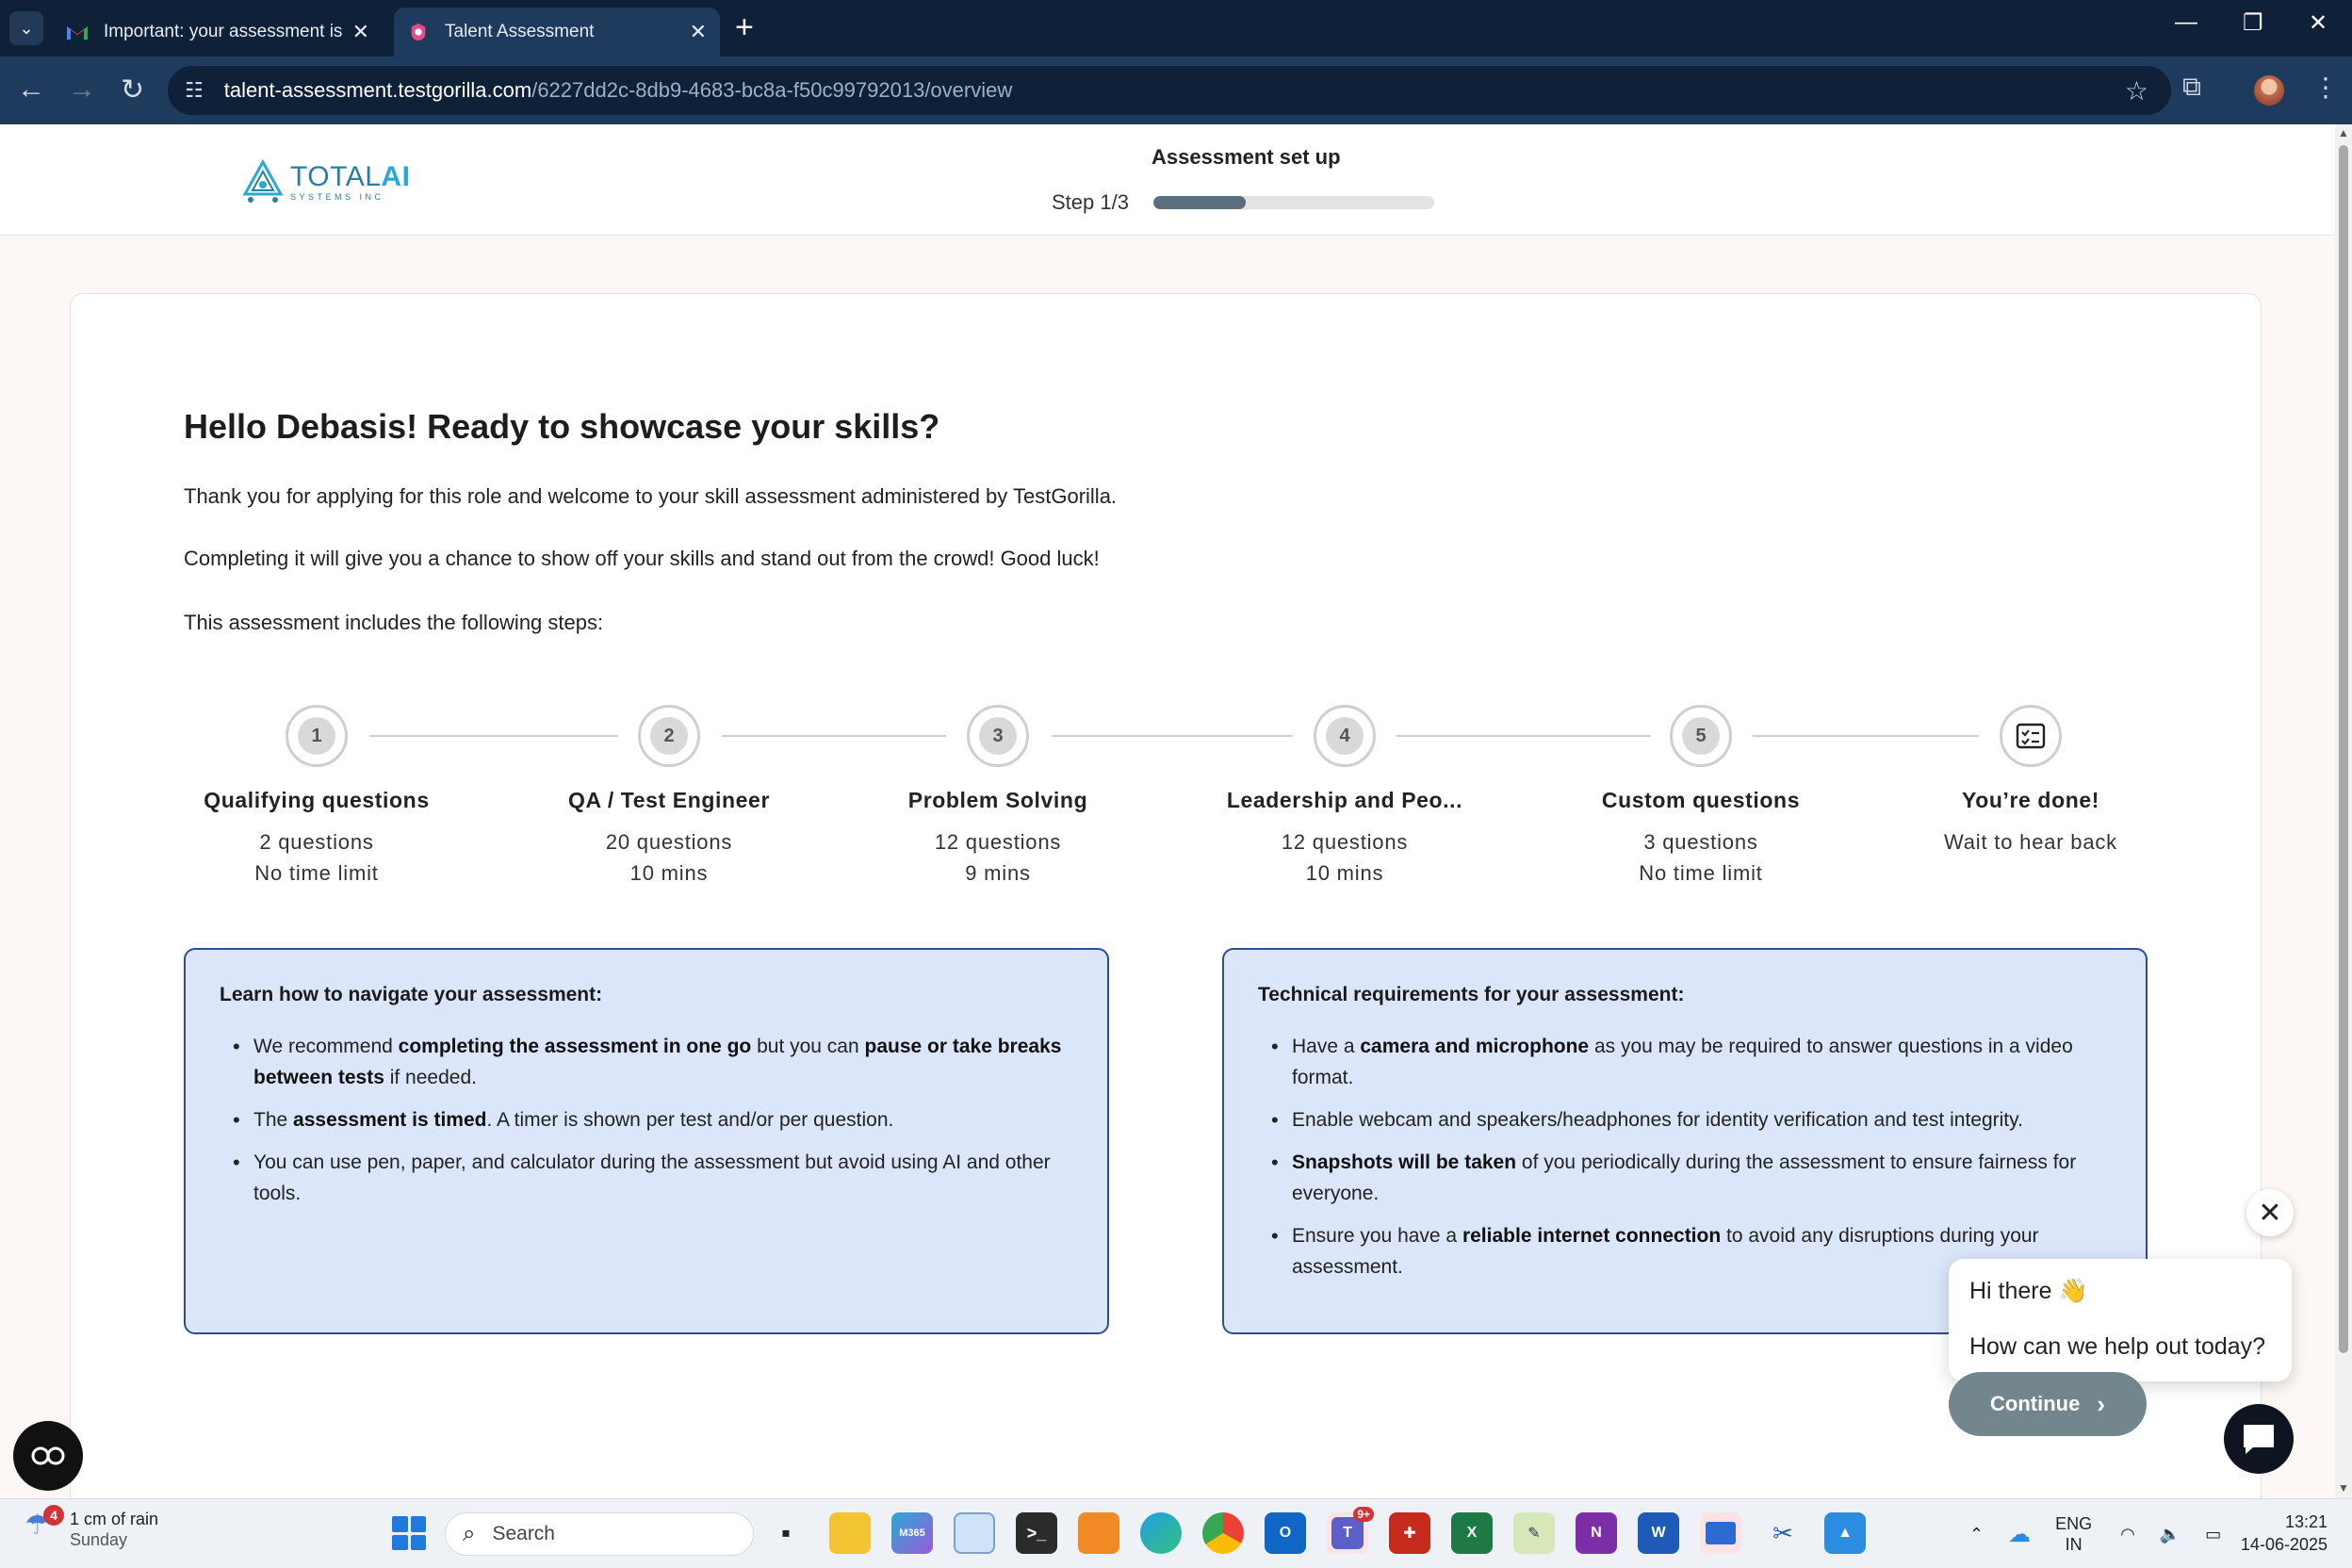  What do you see at coordinates (1845, 1533) in the screenshot?
I see `photos-icon: ▲` at bounding box center [1845, 1533].